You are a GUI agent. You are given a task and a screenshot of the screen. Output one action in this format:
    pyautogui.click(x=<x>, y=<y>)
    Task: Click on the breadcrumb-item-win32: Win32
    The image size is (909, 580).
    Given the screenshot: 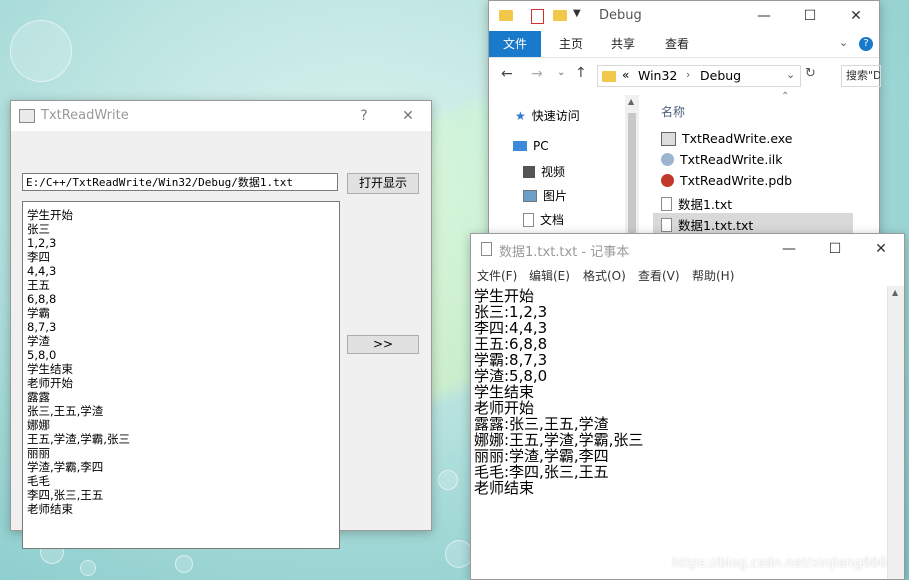 What is the action you would take?
    pyautogui.click(x=657, y=75)
    